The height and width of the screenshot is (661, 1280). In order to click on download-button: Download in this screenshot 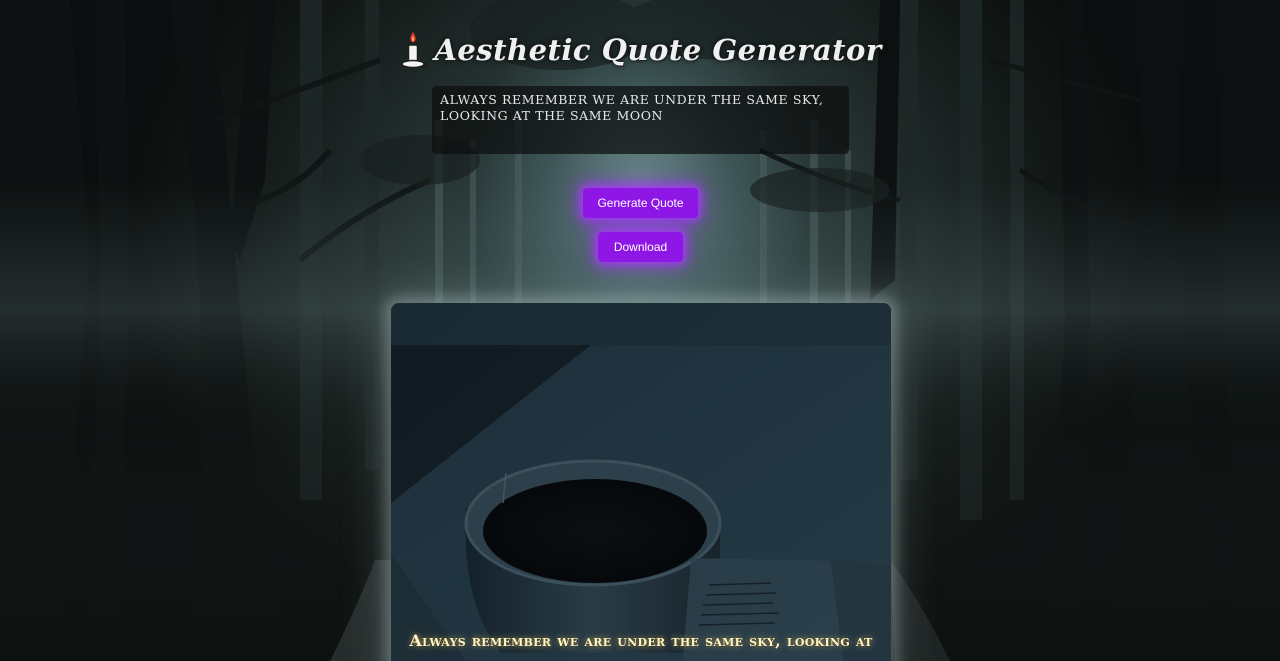, I will do `click(640, 247)`.